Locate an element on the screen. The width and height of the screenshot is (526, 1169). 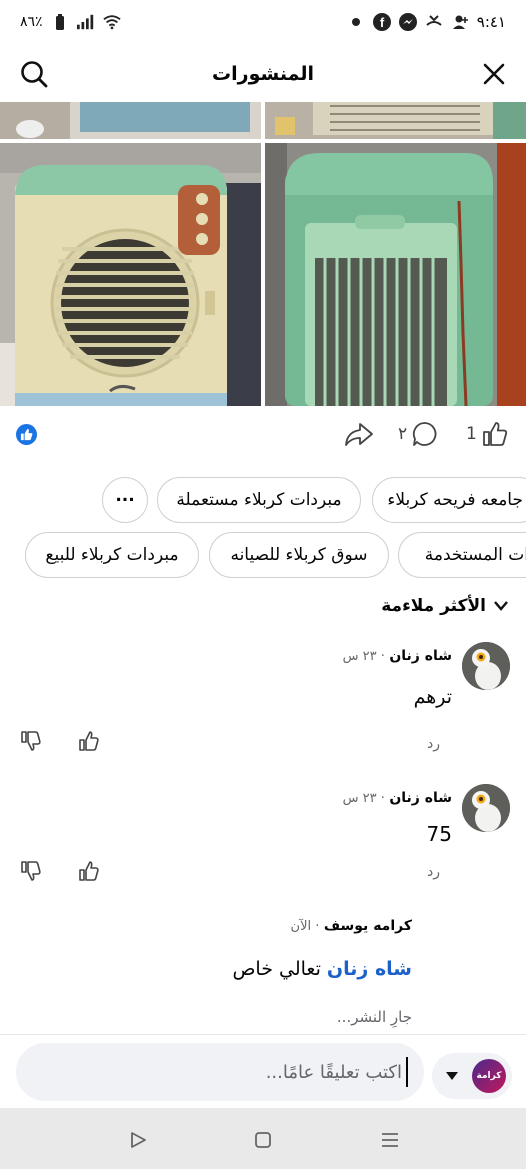
battery-icon is located at coordinates (60, 22).